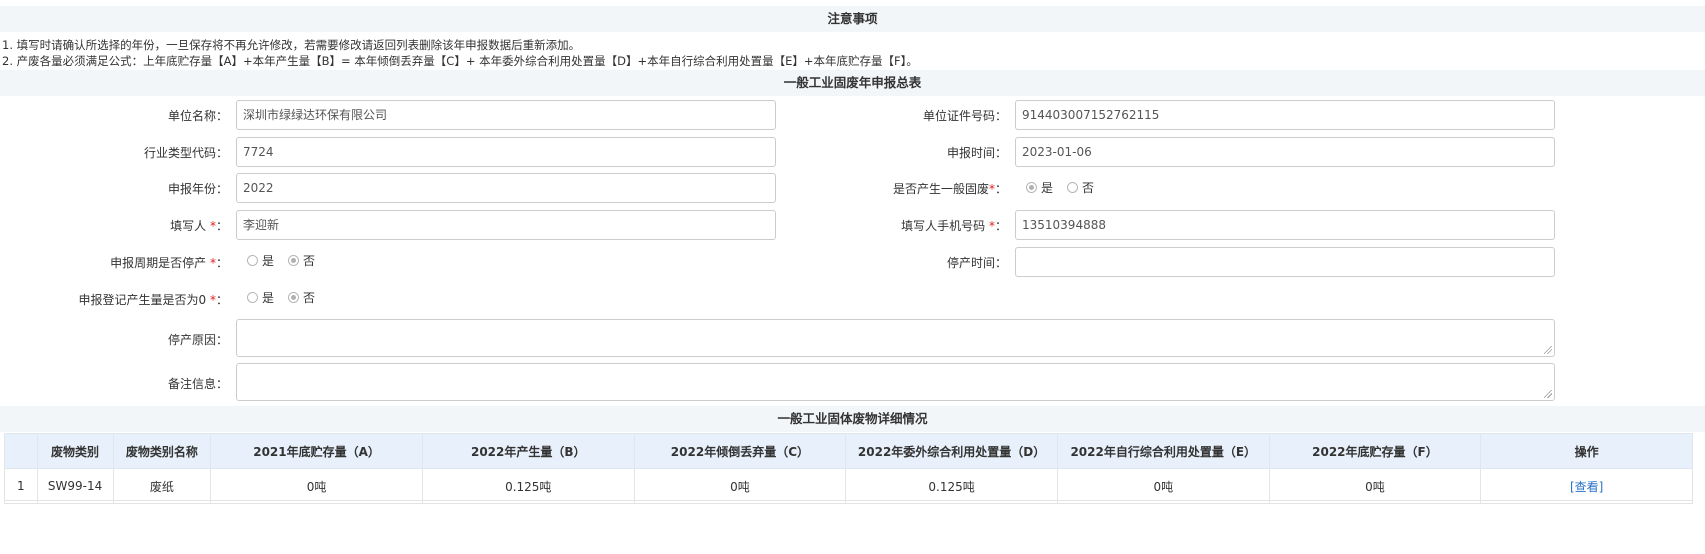 This screenshot has height=554, width=1705. What do you see at coordinates (294, 297) in the screenshot?
I see `zero-output-no-radio` at bounding box center [294, 297].